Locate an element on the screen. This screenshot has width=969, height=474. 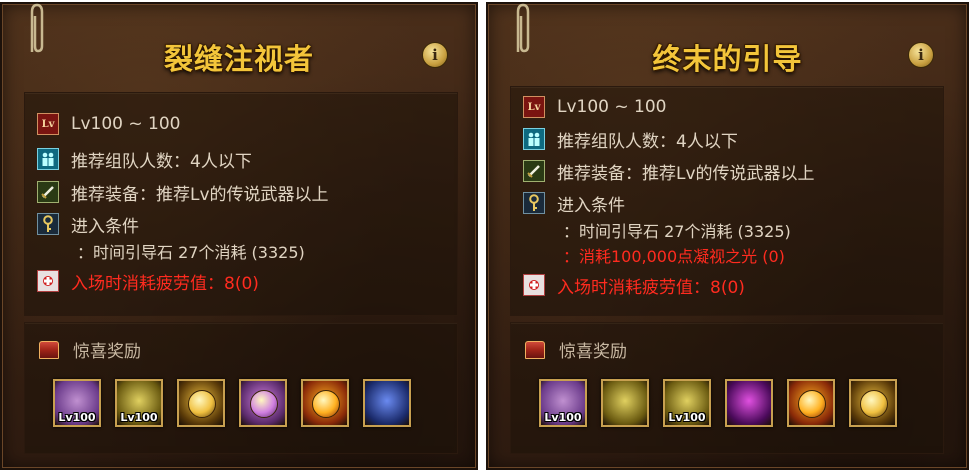
blue-crystal-icon is located at coordinates (387, 403).